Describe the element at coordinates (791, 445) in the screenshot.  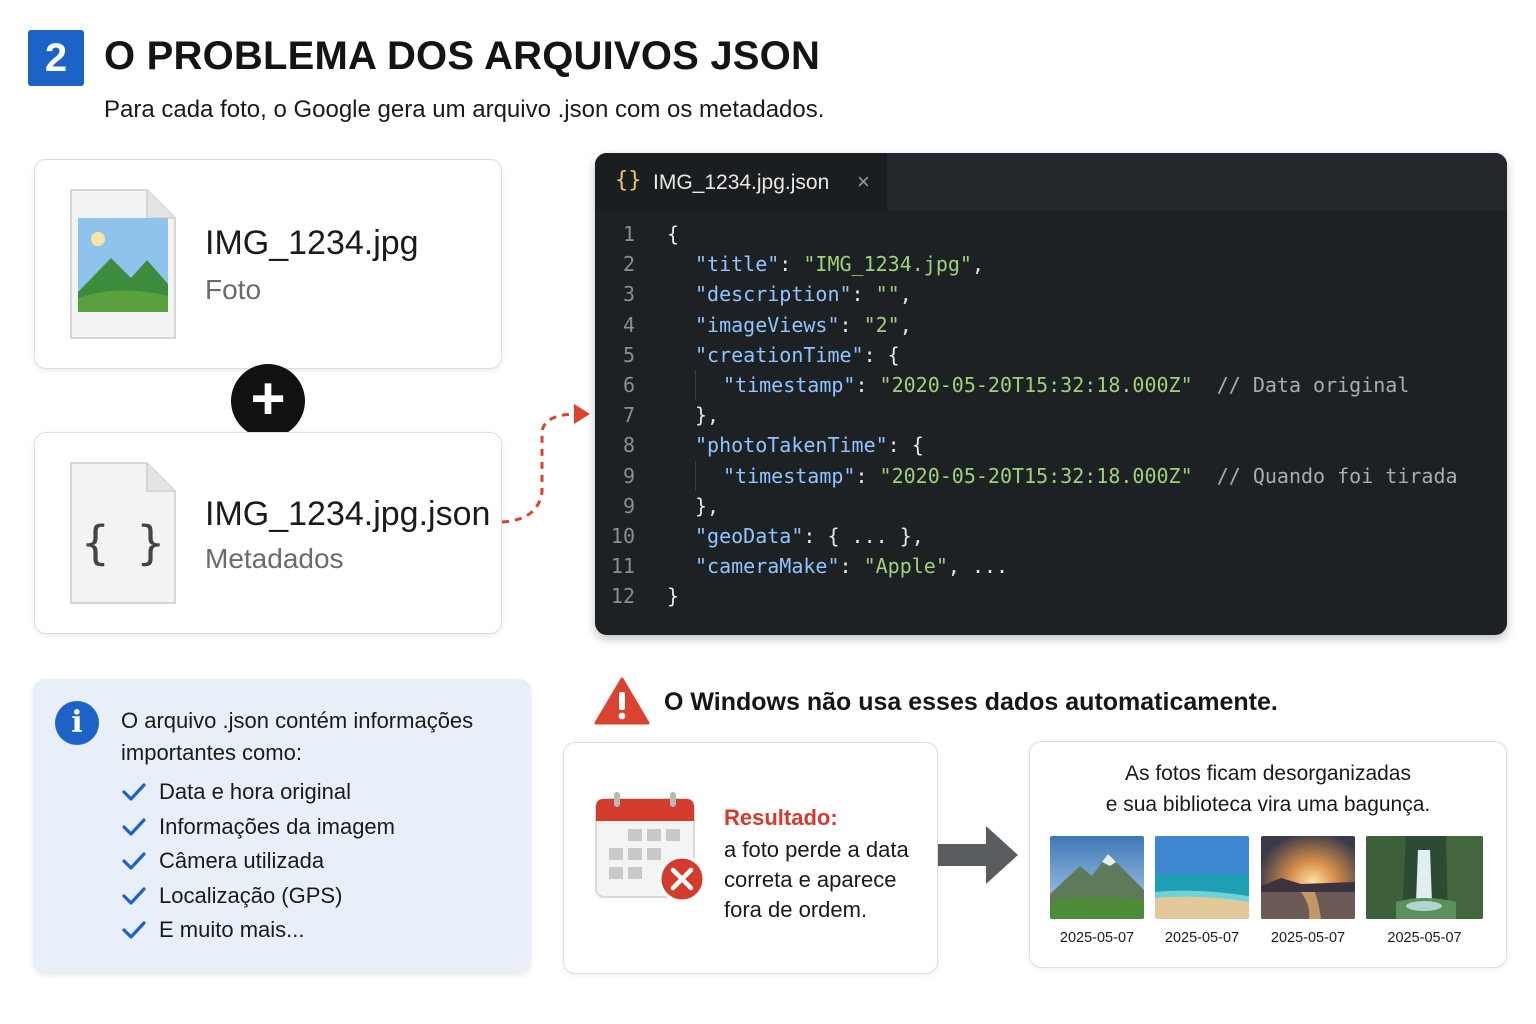
I see `json-key: "photoTakenTime"` at that location.